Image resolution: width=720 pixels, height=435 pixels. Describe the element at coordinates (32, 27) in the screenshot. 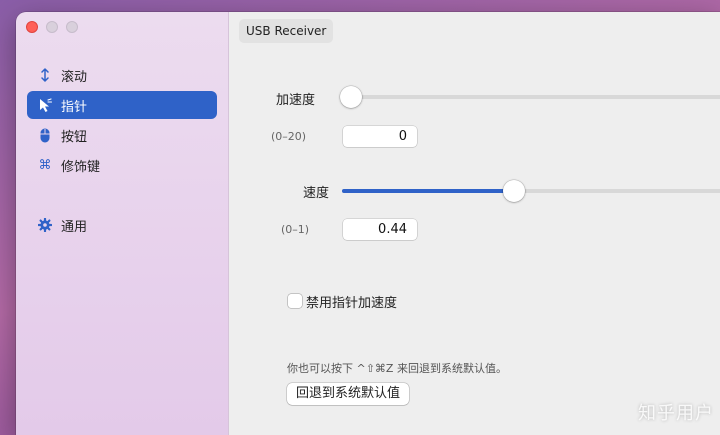

I see `close-window-button` at that location.